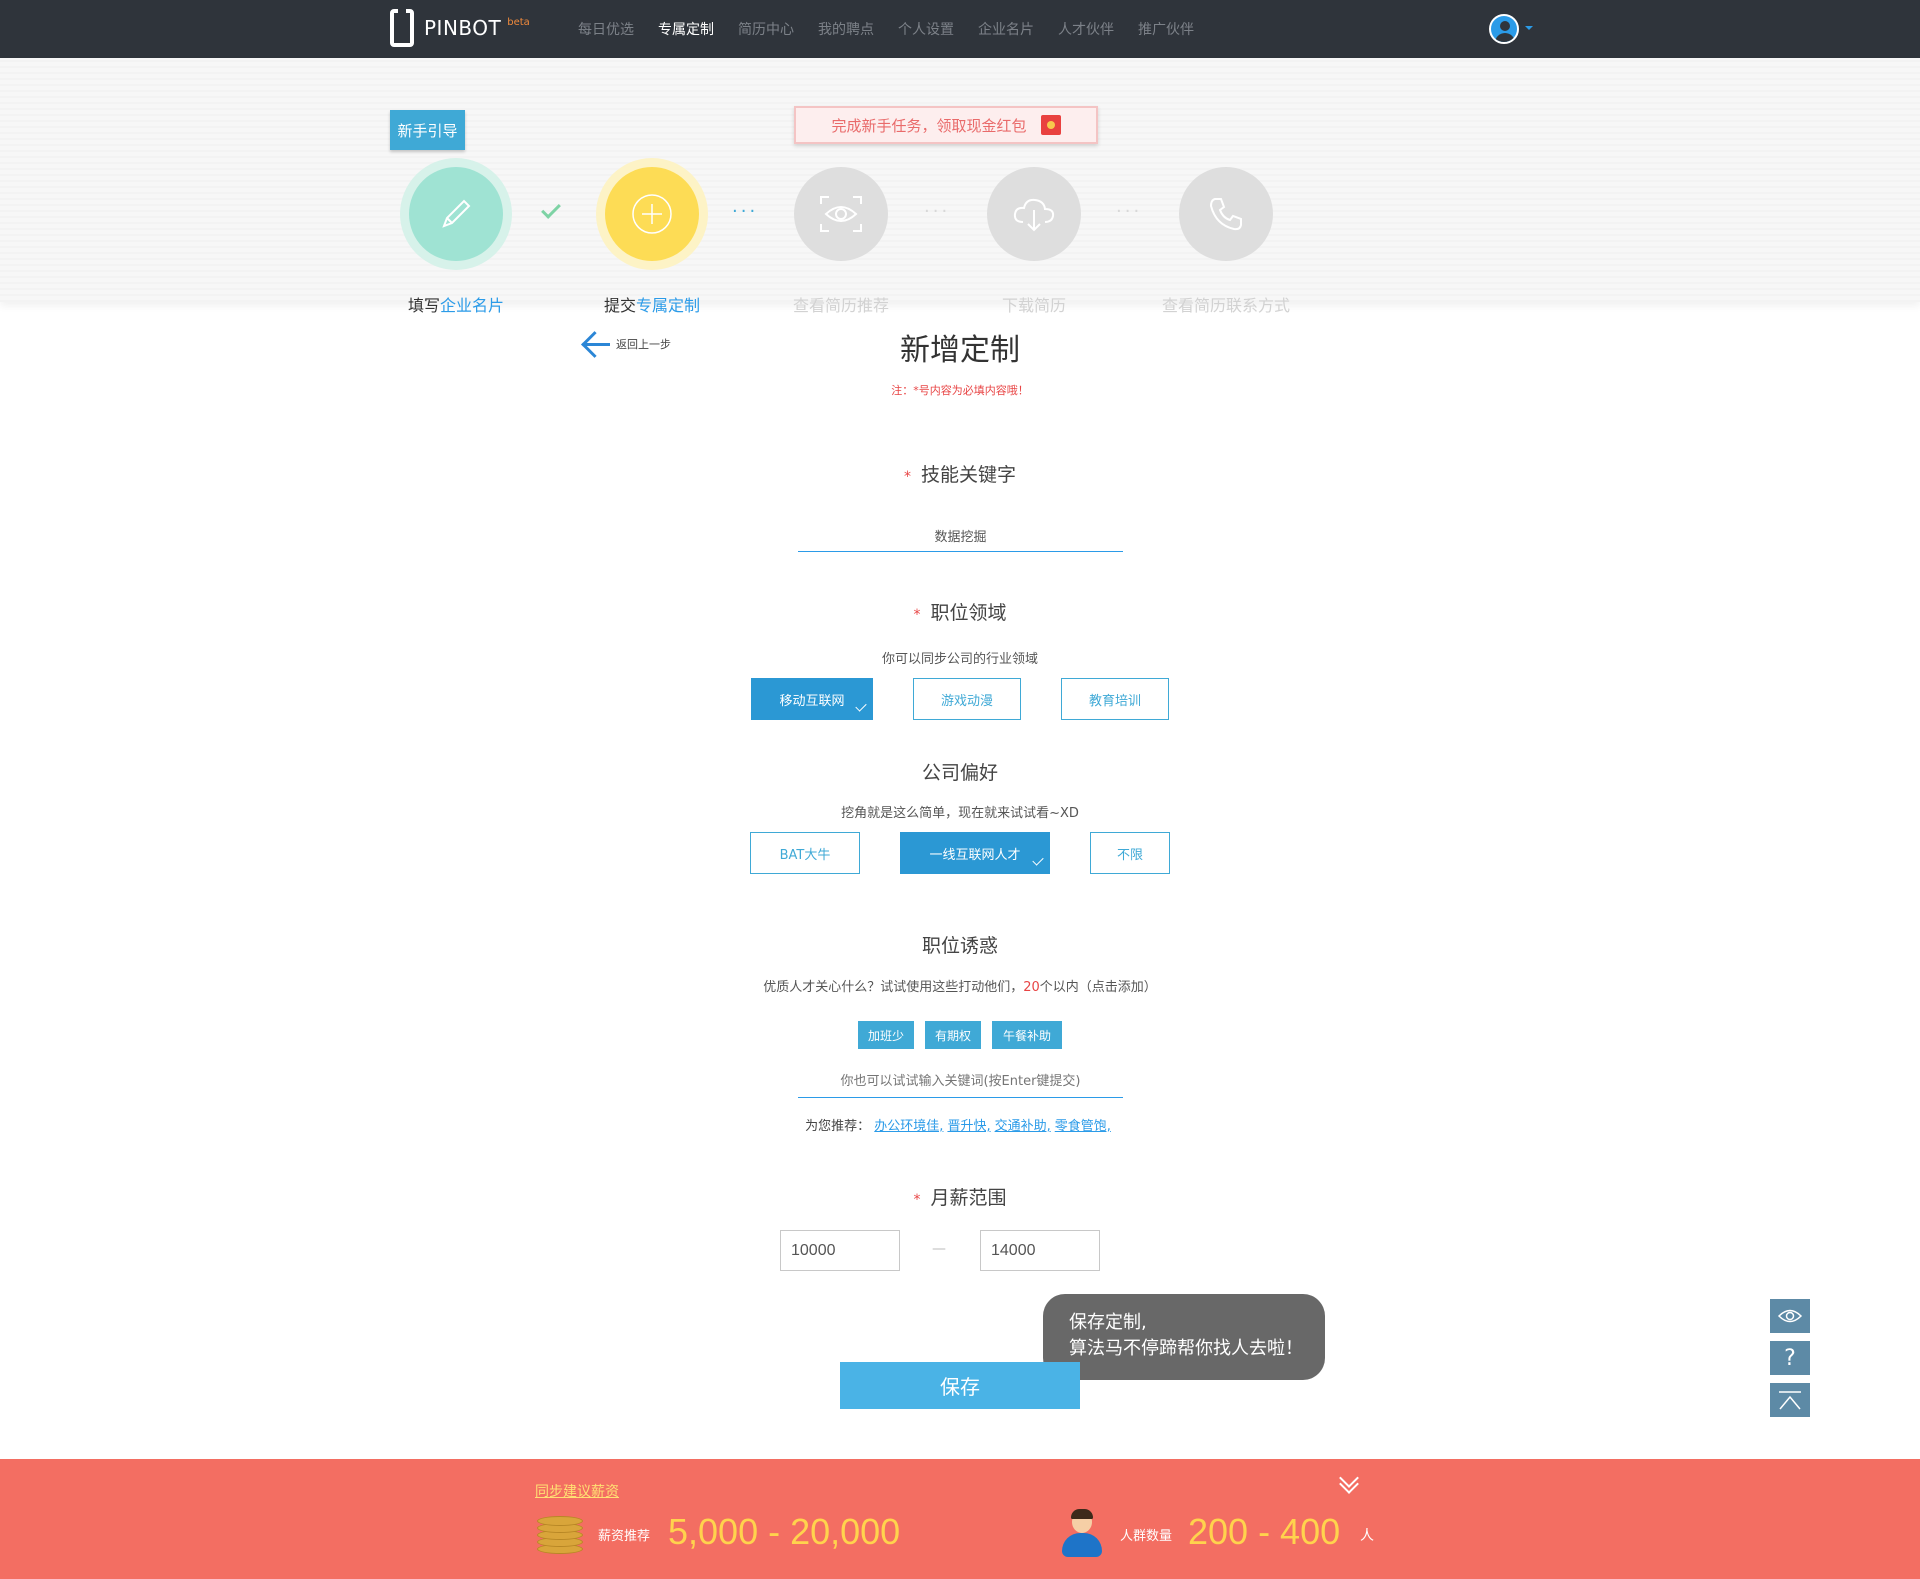 This screenshot has width=1920, height=1579. What do you see at coordinates (846, 29) in the screenshot?
I see `nav-item-points: 我的聘点` at bounding box center [846, 29].